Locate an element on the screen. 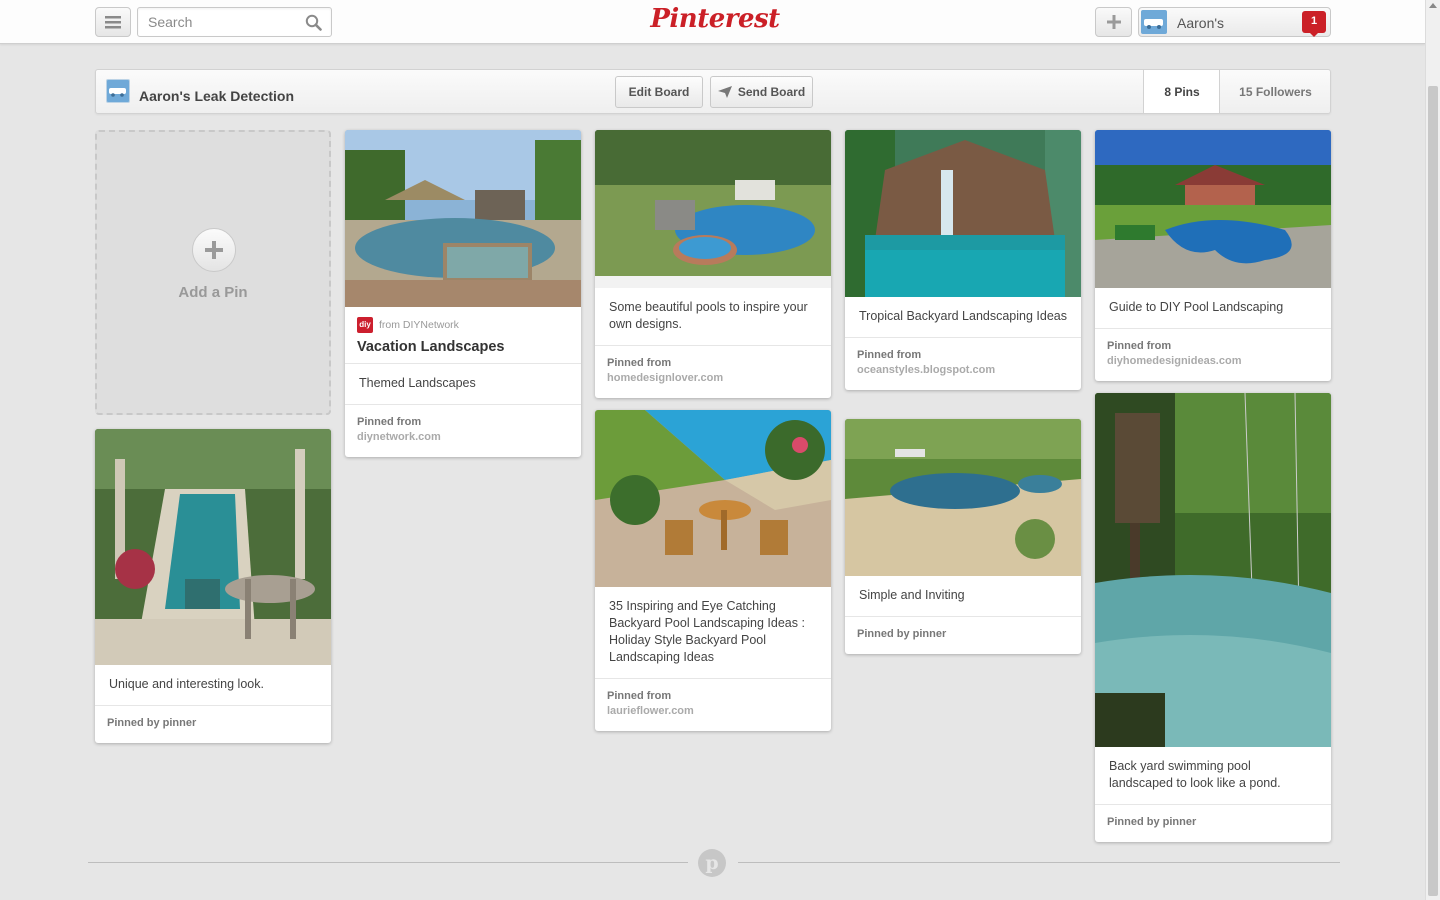  pin-credit: Pinned from diyhomedesignideas.com is located at coordinates (1213, 355).